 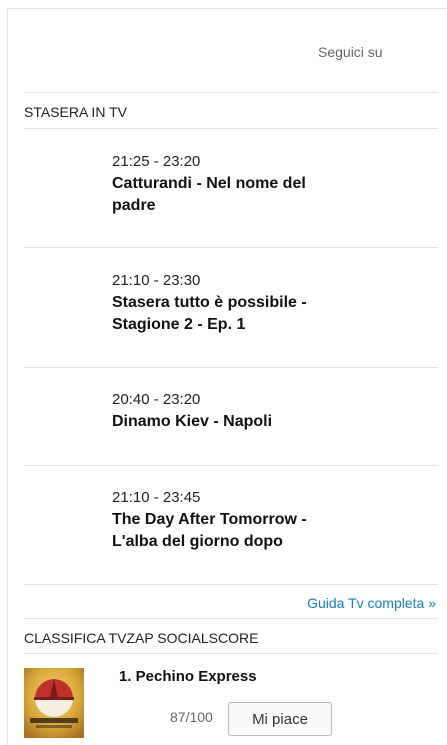 I want to click on tonight-section-title: STASERA IN TV, so click(x=75, y=112).